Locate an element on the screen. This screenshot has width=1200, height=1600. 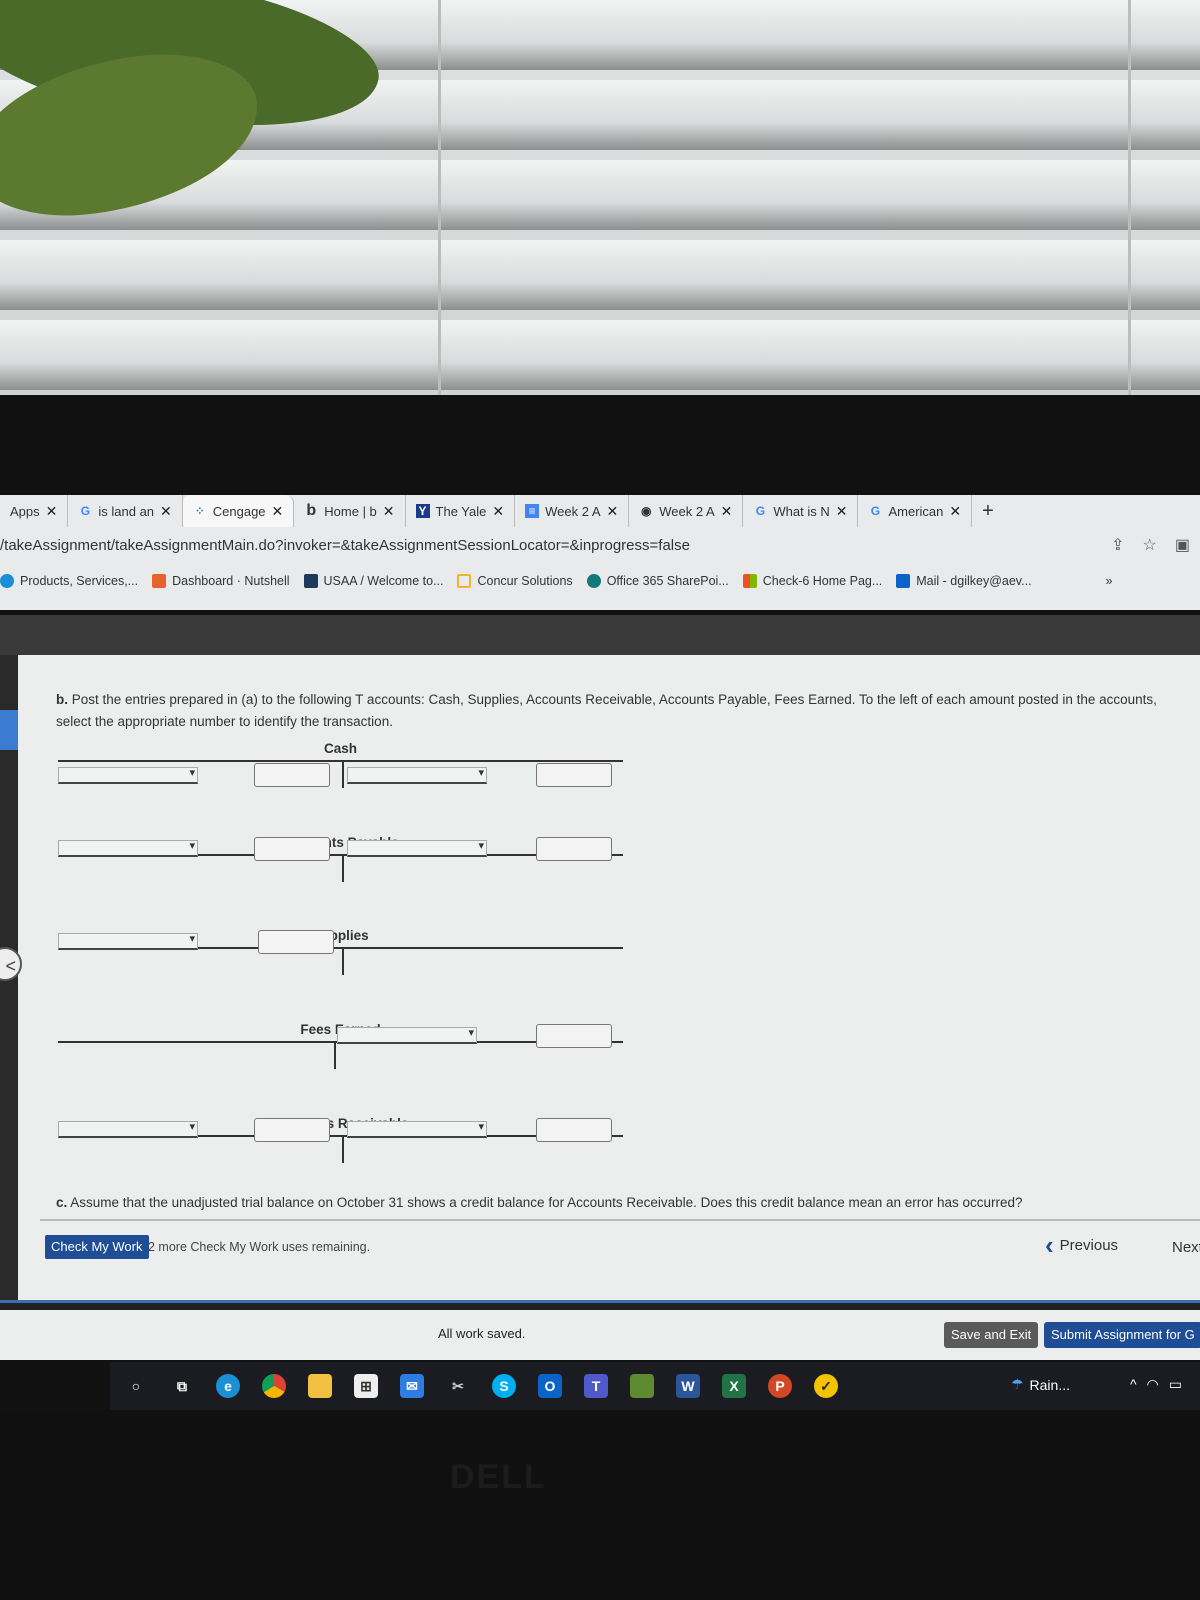
tab-google-2: G What is N ✕ is located at coordinates (801, 511).